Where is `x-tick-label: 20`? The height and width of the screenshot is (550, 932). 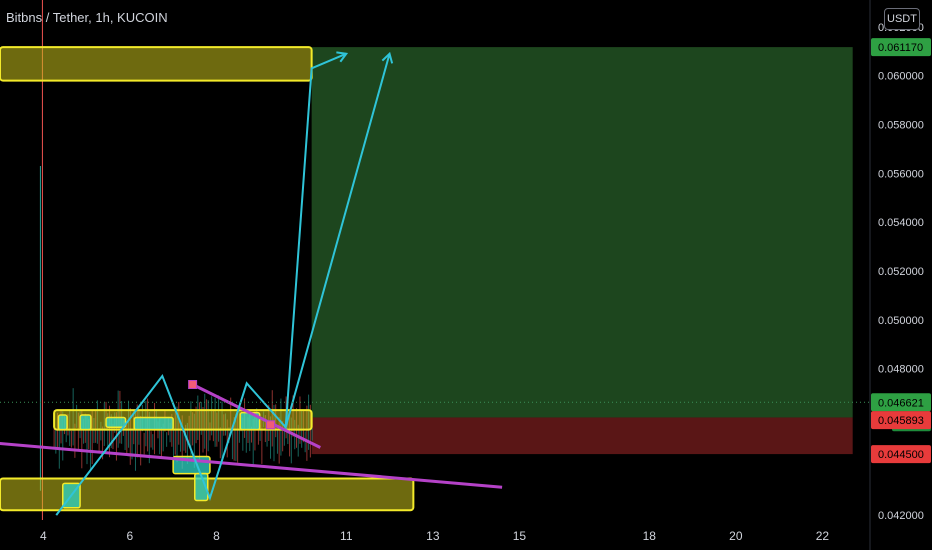 x-tick-label: 20 is located at coordinates (736, 536).